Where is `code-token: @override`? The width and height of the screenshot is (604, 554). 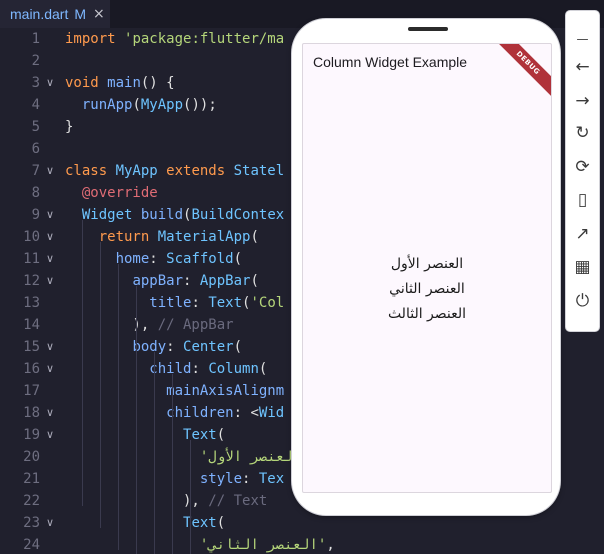
code-token: @override is located at coordinates (119, 193).